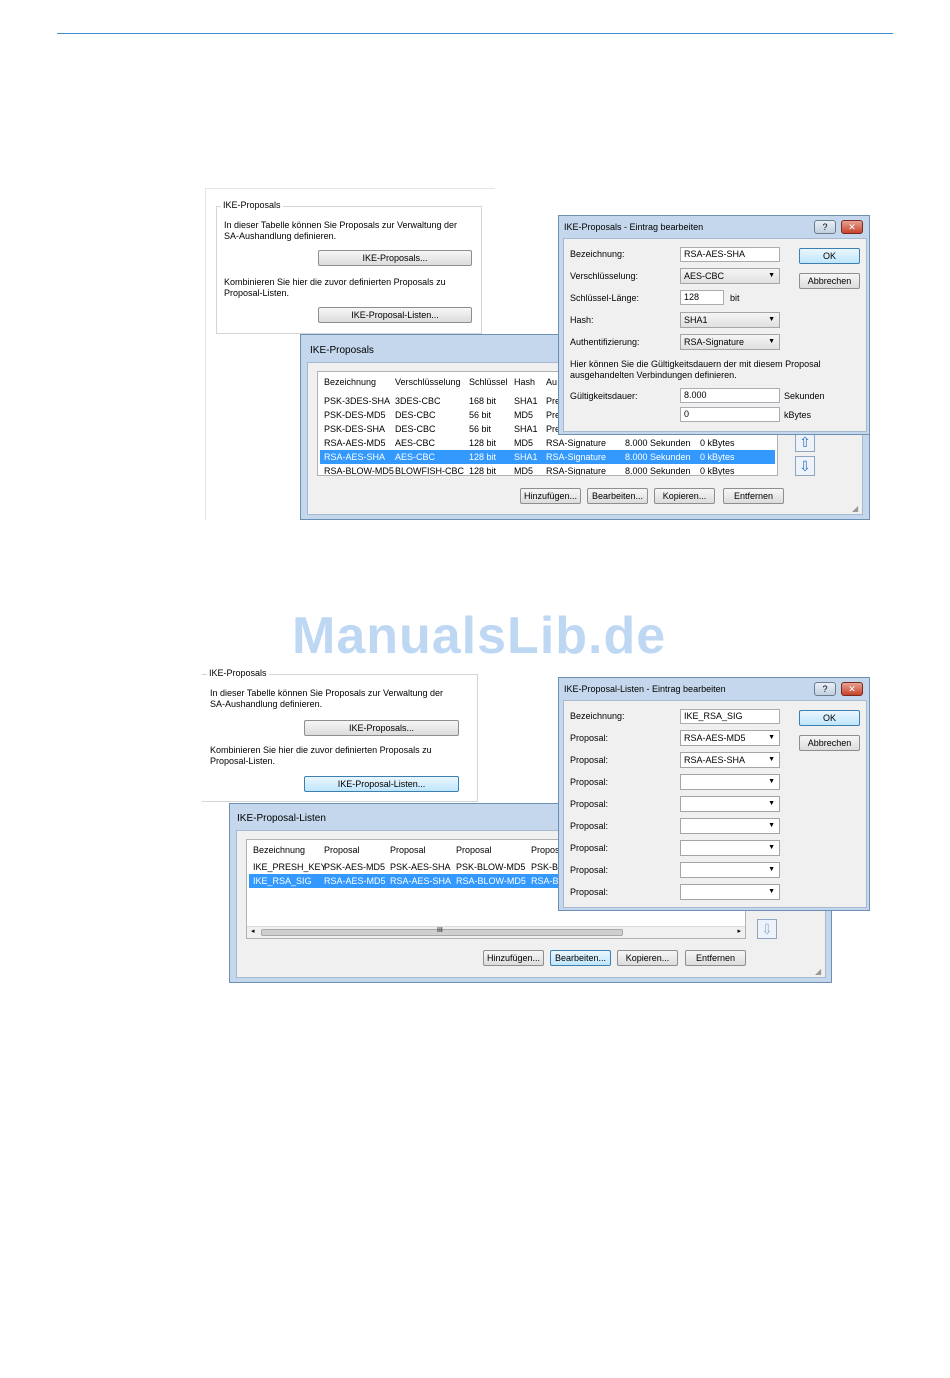 Image resolution: width=950 pixels, height=1378 pixels. I want to click on proposal-value: RSA-AES-SHA, so click(715, 760).